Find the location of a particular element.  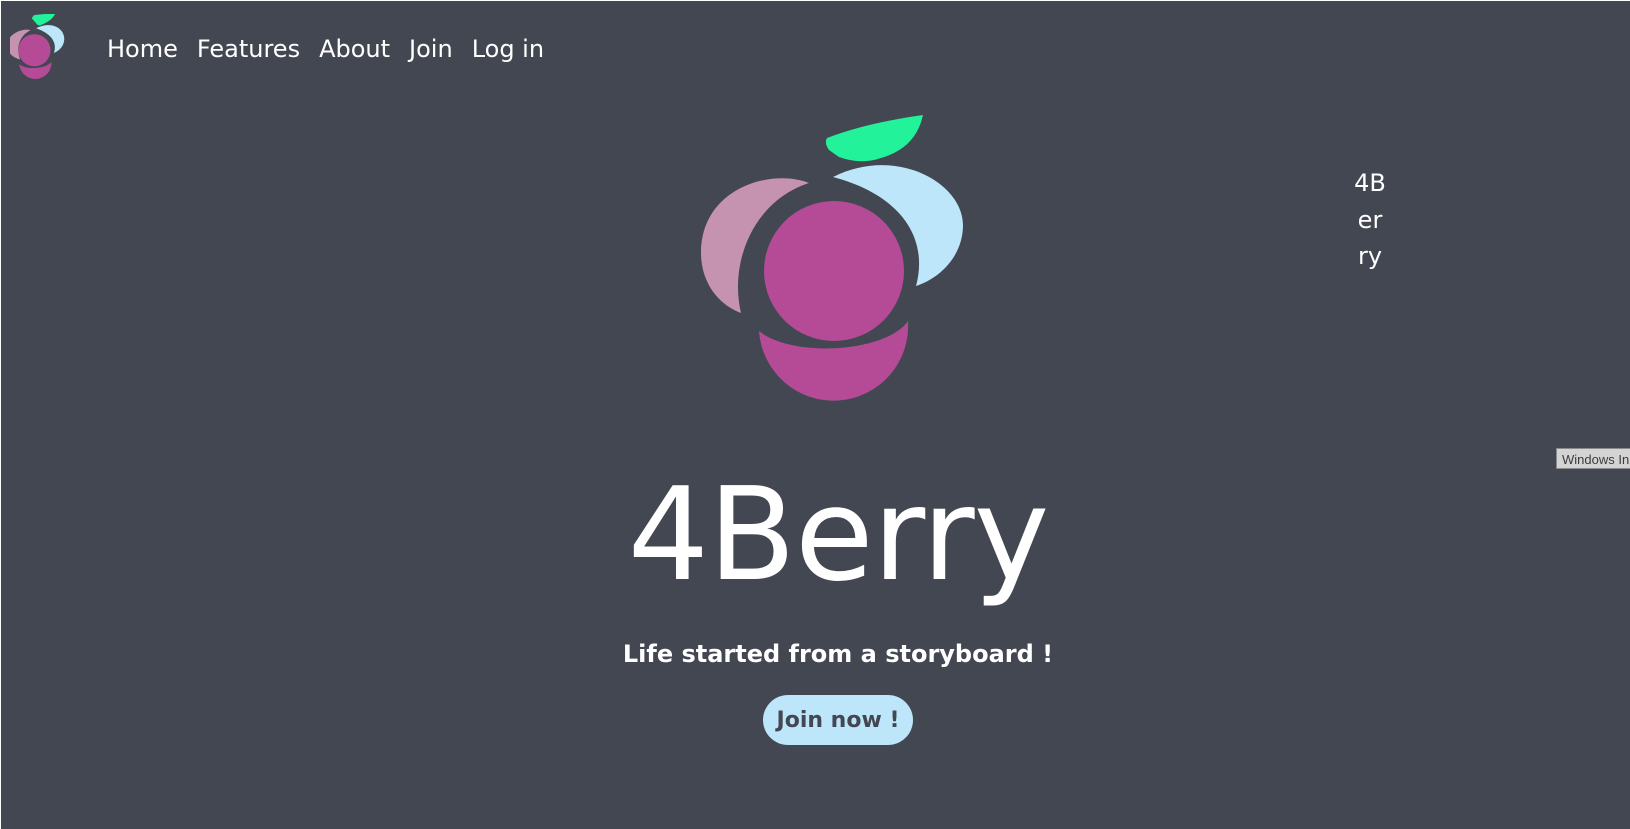

nav-link-login: Log in is located at coordinates (508, 49).